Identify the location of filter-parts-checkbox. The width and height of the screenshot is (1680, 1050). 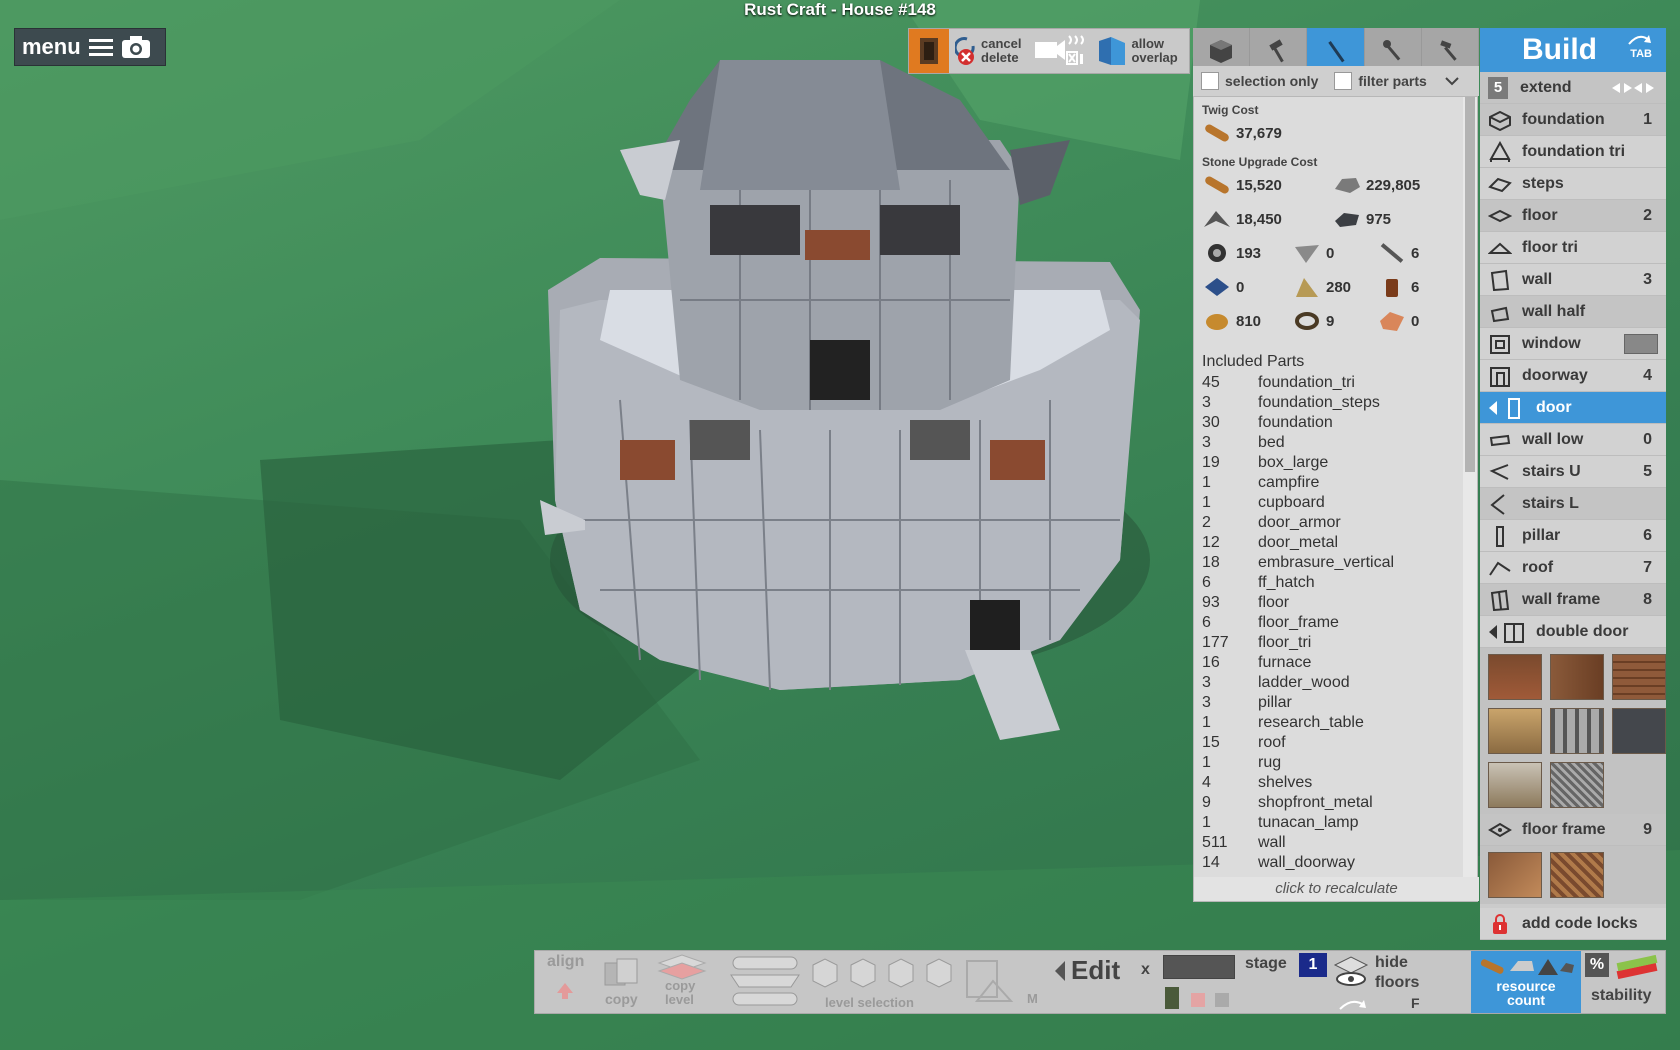
(1343, 81).